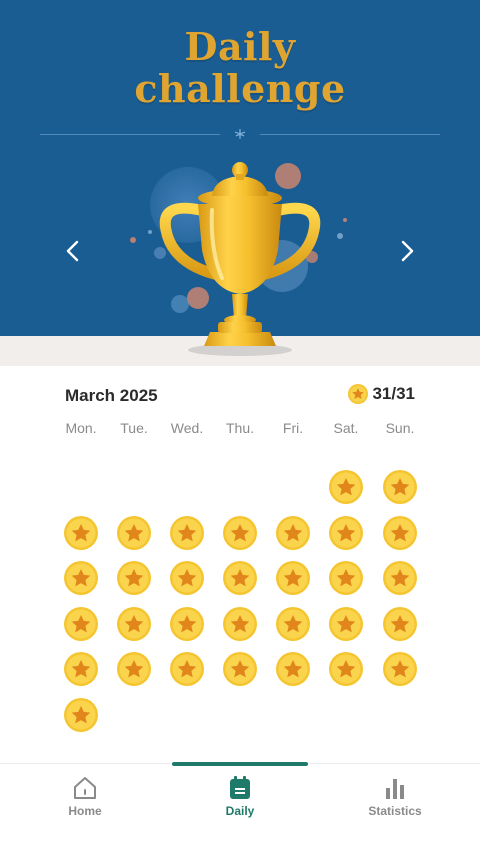  I want to click on page-title: Daily challenge, so click(240, 68).